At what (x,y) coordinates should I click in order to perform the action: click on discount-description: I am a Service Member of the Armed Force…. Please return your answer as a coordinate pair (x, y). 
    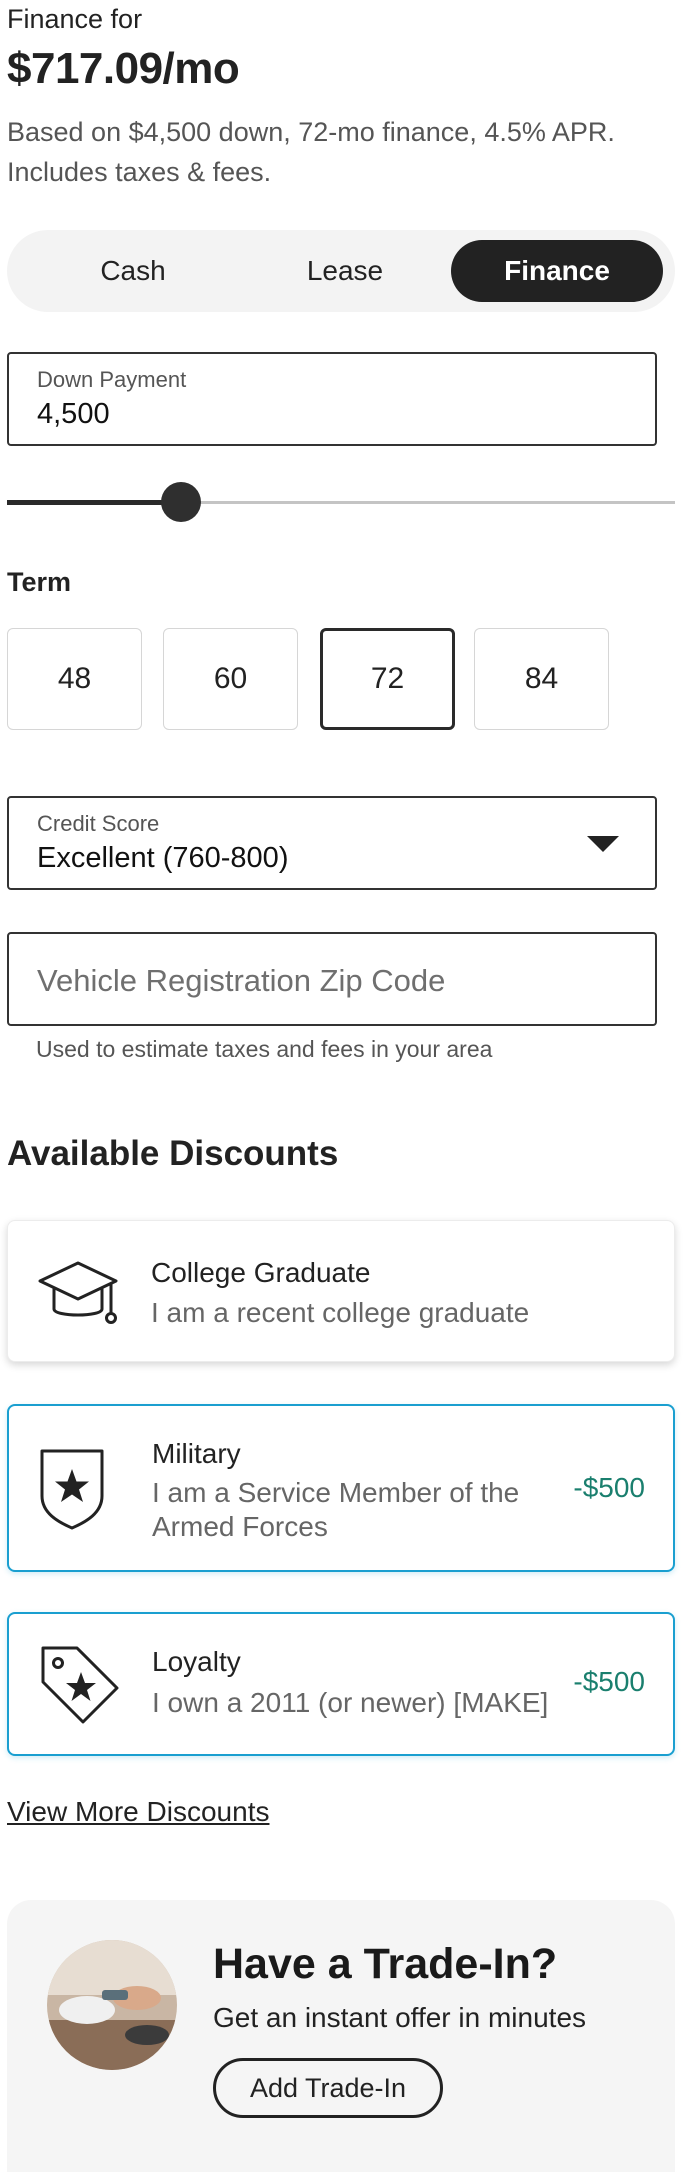
    Looking at the image, I should click on (336, 1509).